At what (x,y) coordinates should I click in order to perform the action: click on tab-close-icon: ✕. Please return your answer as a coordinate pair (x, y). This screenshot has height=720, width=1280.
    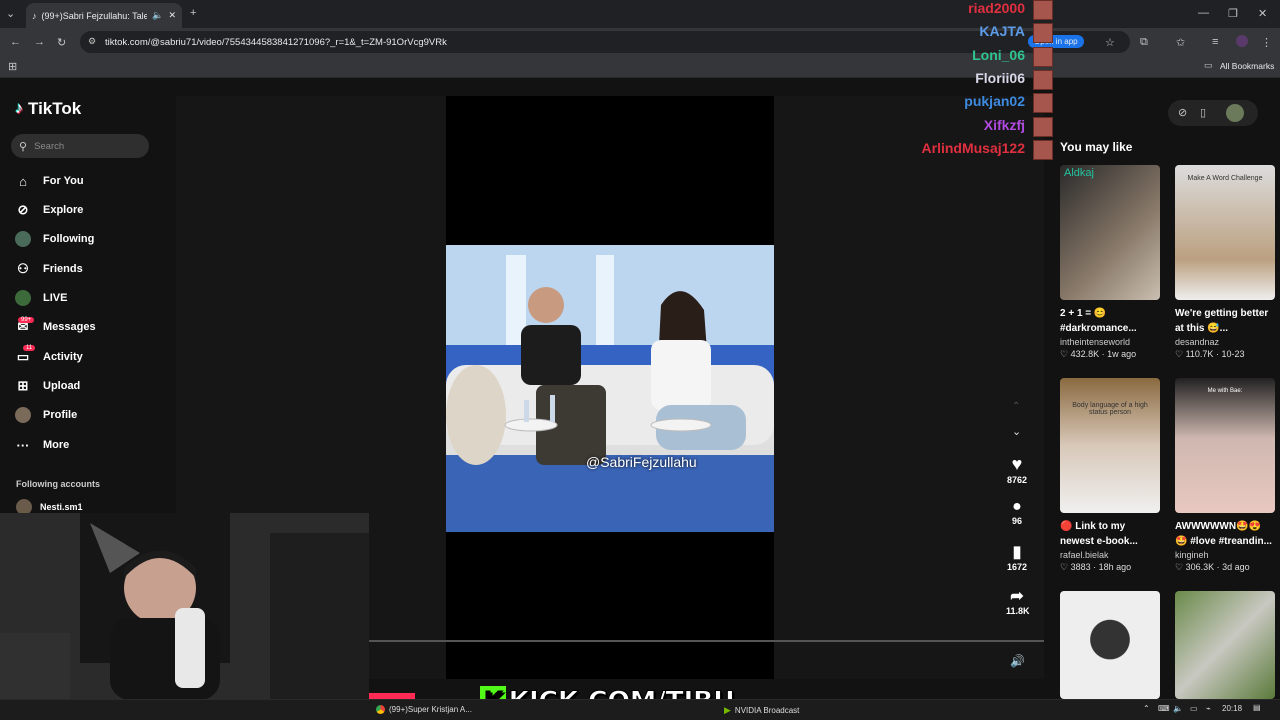
    Looking at the image, I should click on (172, 15).